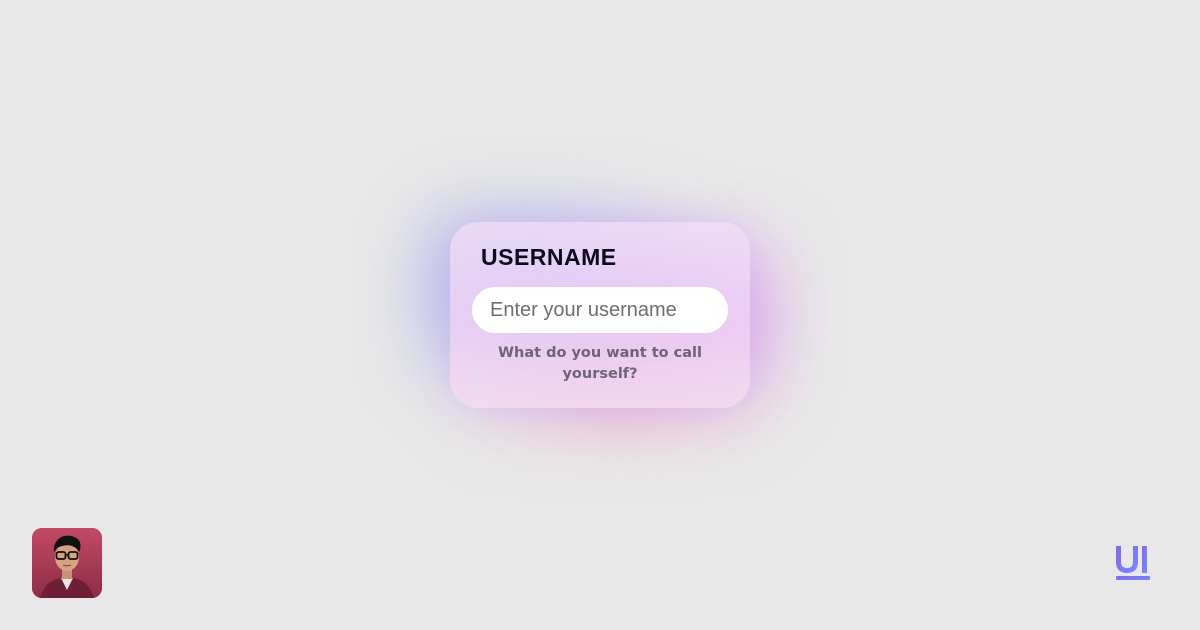  I want to click on profile-photo-icon, so click(67, 563).